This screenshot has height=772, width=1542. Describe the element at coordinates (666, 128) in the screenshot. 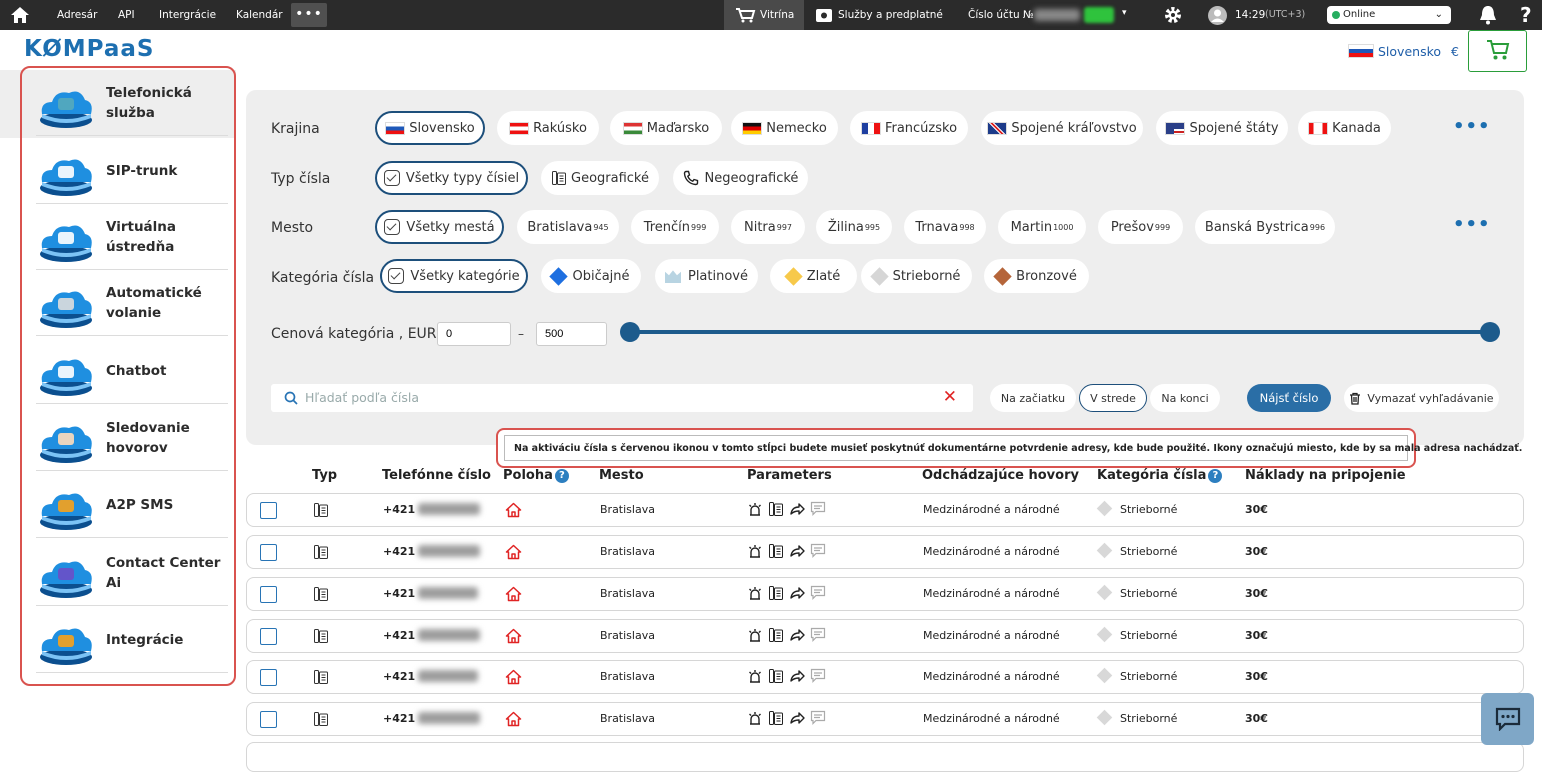

I see `country-chip: Maďarsko` at that location.